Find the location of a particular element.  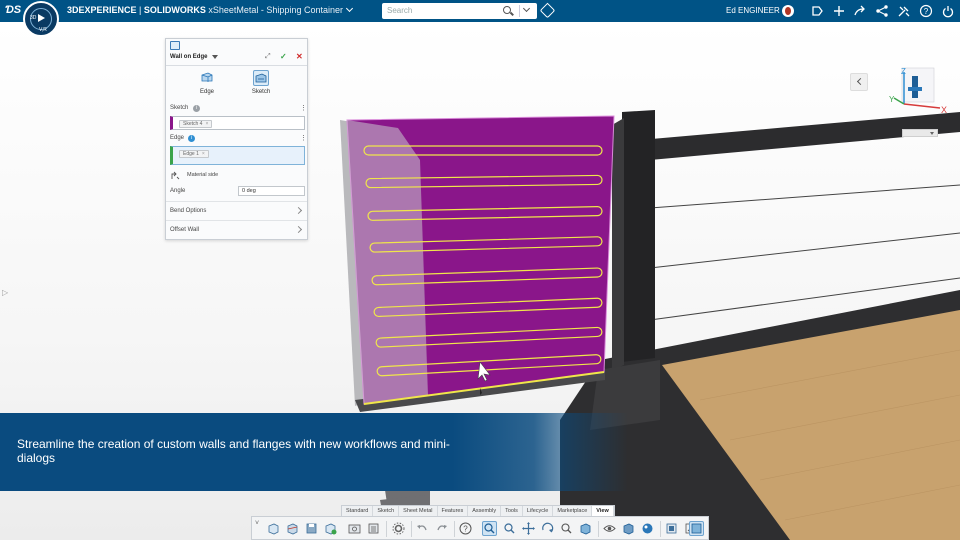

corner-post is located at coordinates (638, 236).